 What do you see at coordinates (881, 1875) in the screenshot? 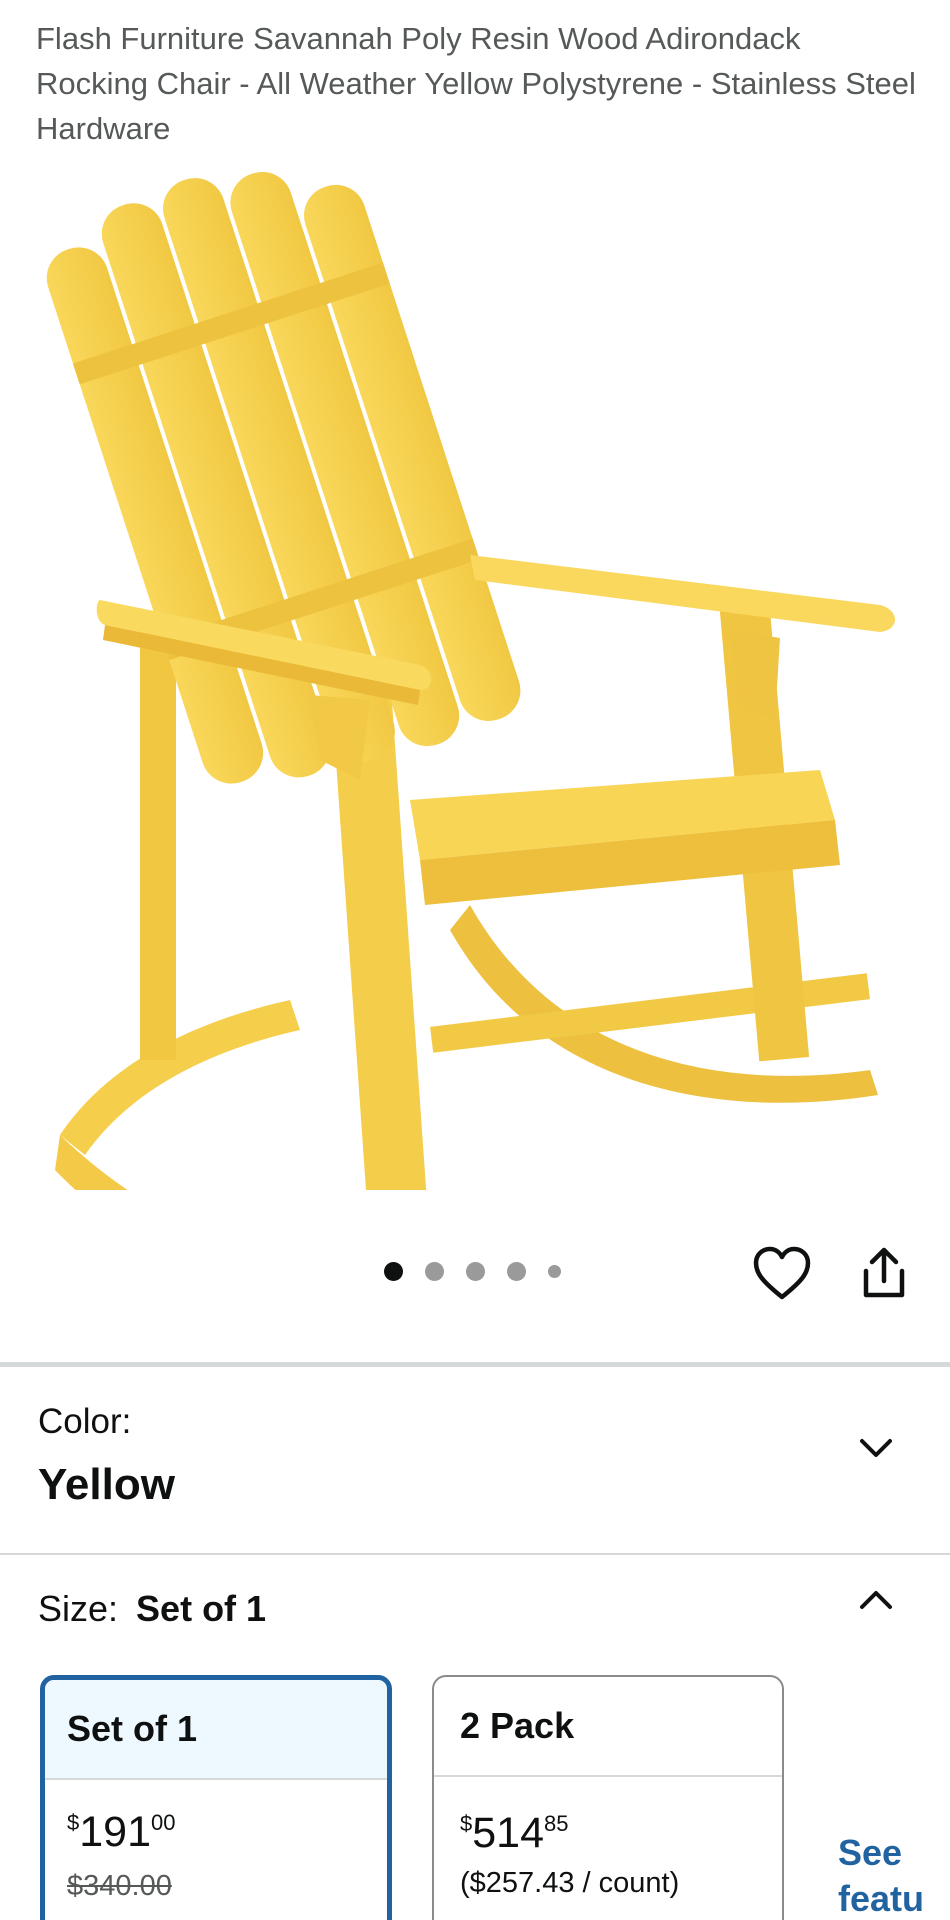
I see `see-more-link: See featu` at bounding box center [881, 1875].